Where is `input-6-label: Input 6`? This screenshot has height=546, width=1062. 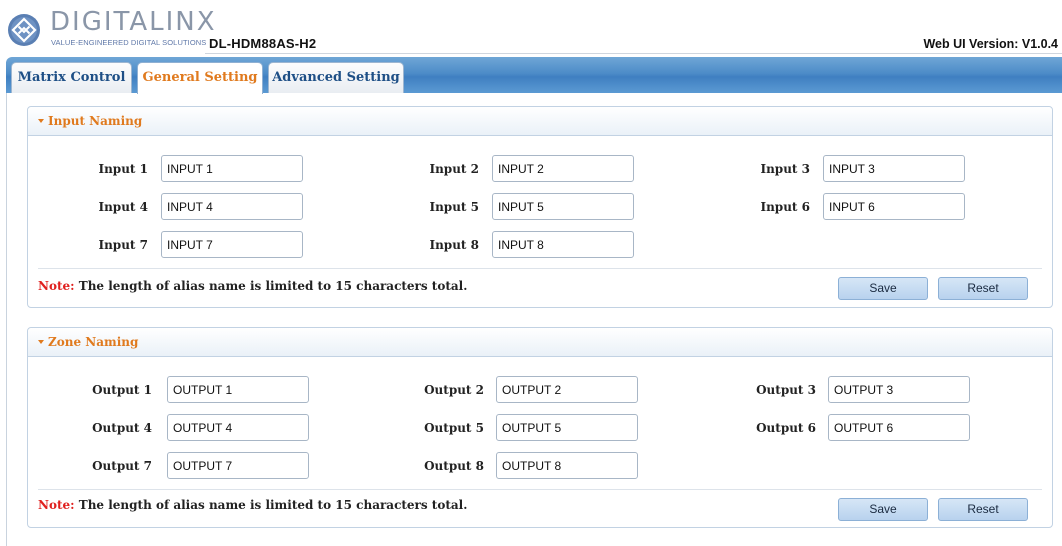
input-6-label: Input 6 is located at coordinates (785, 207).